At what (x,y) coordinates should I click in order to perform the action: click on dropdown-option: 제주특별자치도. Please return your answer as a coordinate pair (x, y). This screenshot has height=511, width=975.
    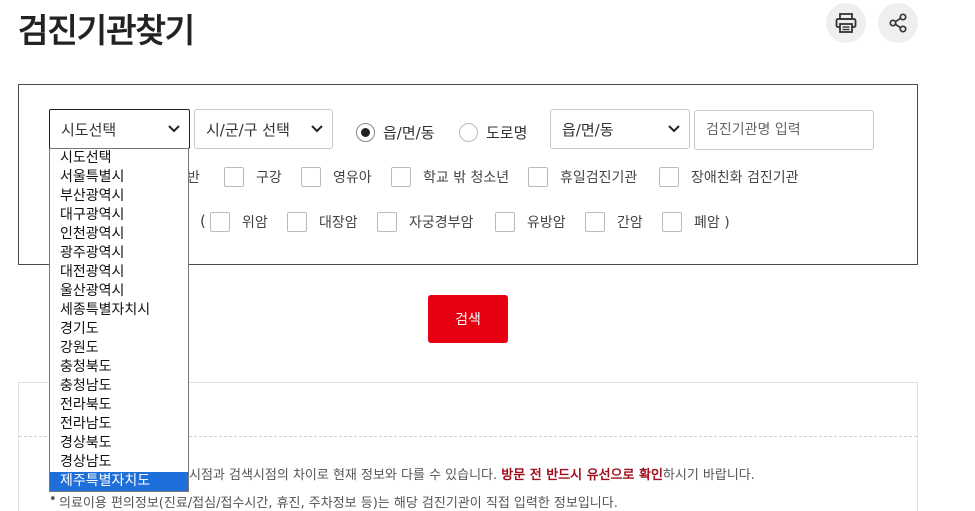
    Looking at the image, I should click on (119, 481).